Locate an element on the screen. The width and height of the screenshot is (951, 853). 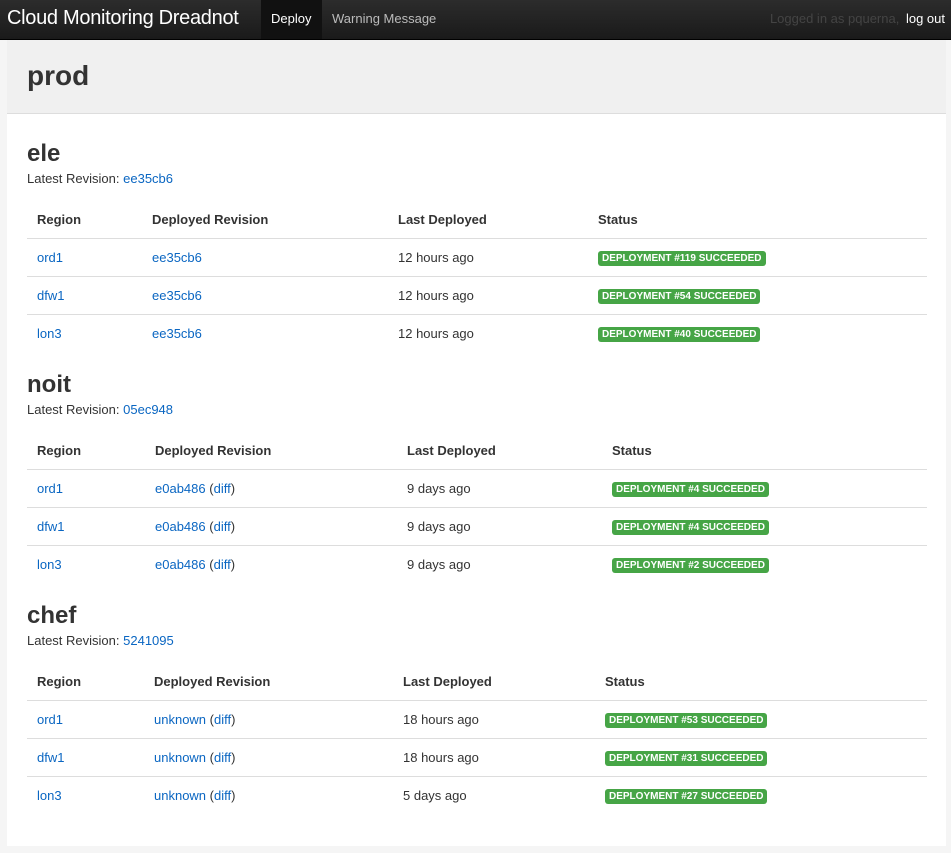
latest-revision-link: ee35cb6 is located at coordinates (148, 178).